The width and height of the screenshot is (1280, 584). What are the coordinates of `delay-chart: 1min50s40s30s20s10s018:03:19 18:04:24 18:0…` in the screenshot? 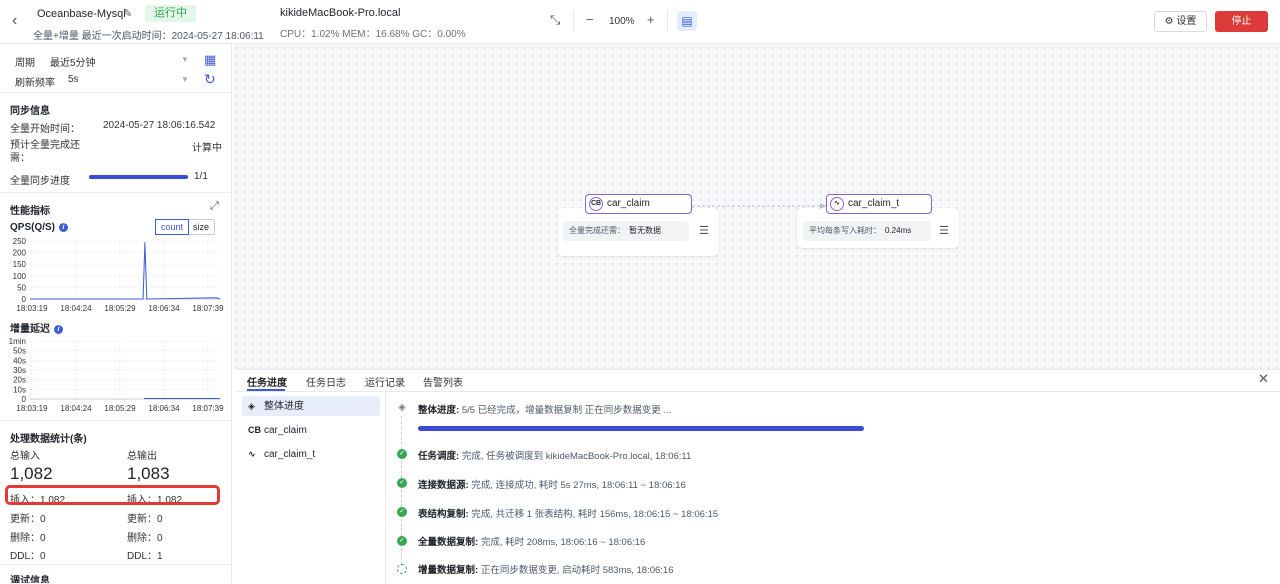 It's located at (116, 375).